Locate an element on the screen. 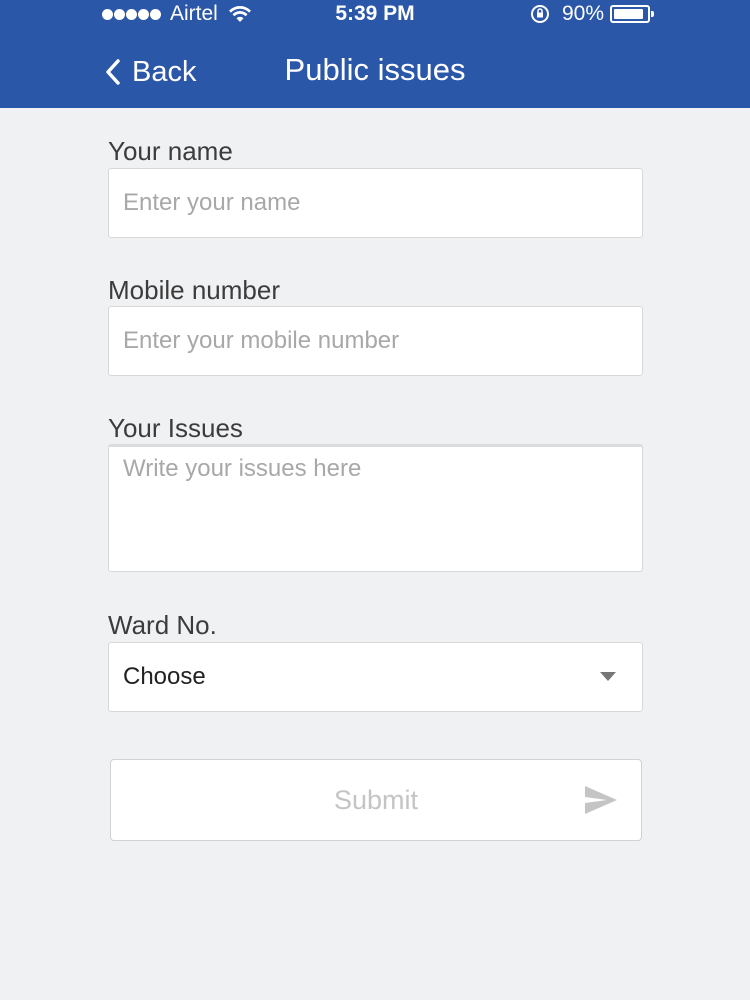 The image size is (750, 1000). ward-label: Ward No. is located at coordinates (162, 625).